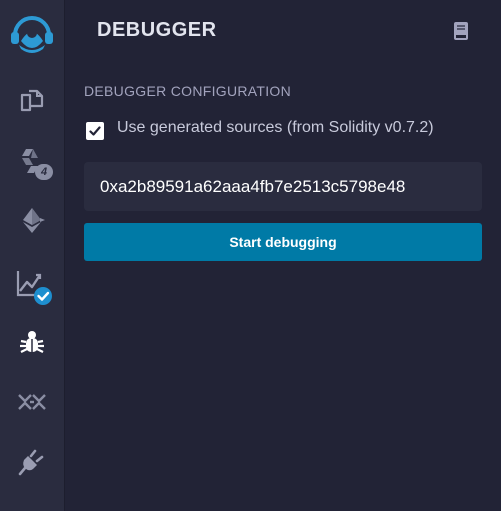 The height and width of the screenshot is (511, 501). I want to click on sidebar-item-file-explorer, so click(32, 100).